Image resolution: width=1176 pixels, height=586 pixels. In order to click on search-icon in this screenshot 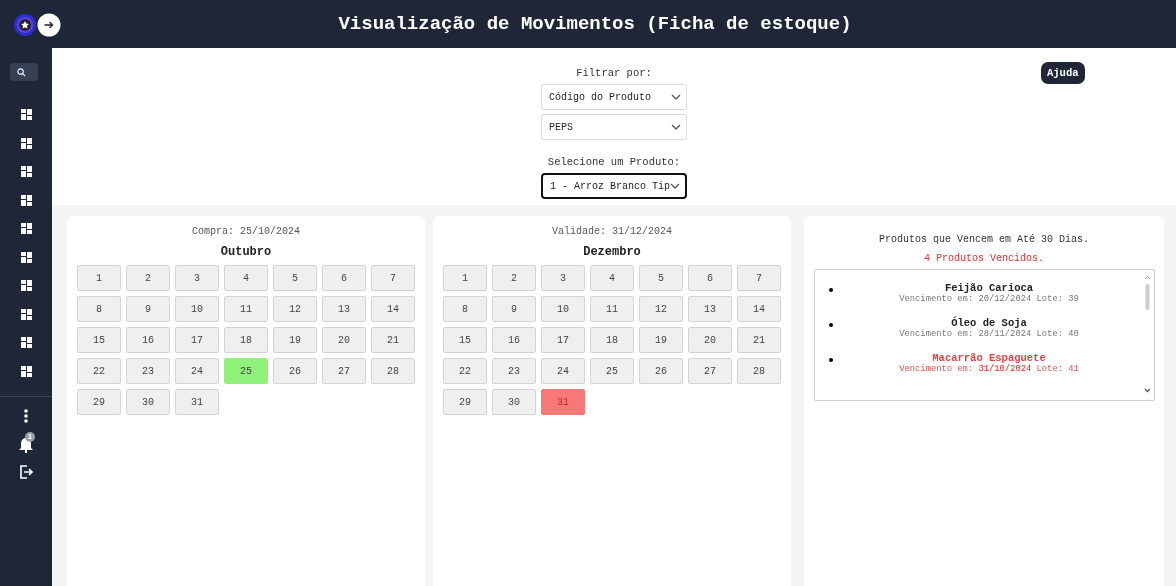, I will do `click(21, 72)`.